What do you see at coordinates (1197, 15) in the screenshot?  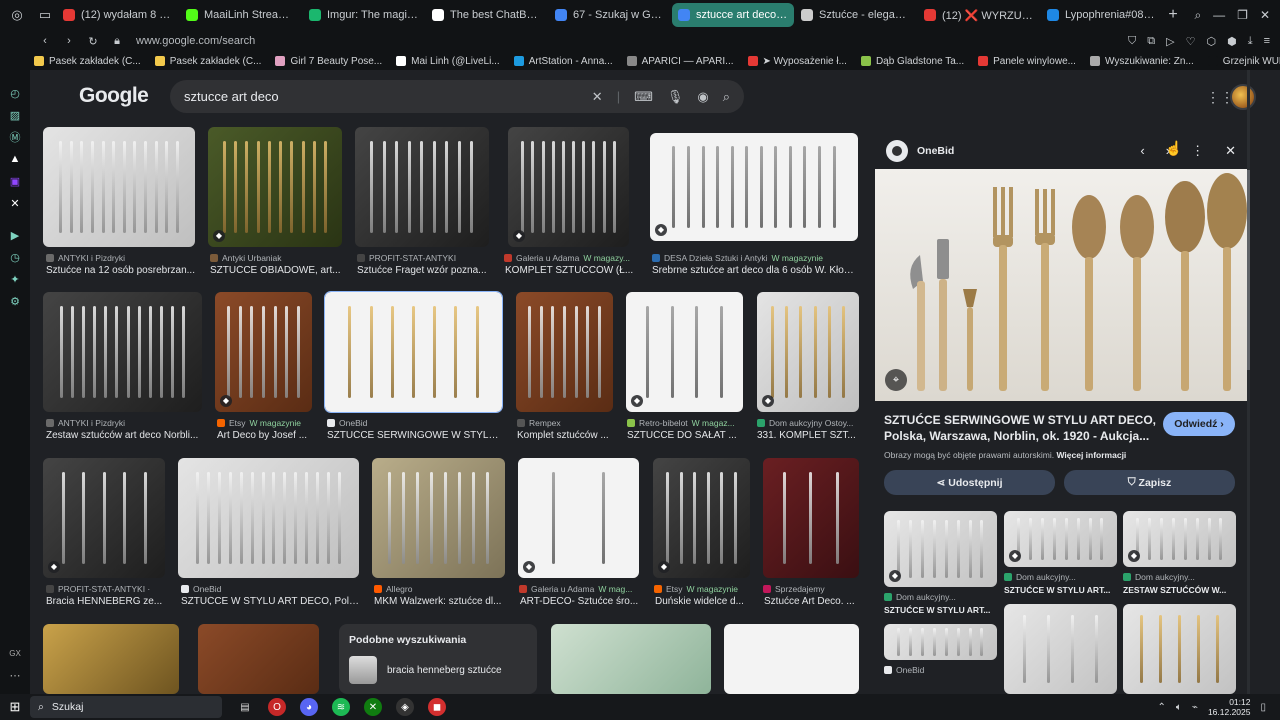 I see `search-tabs-icon: ⌕` at bounding box center [1197, 15].